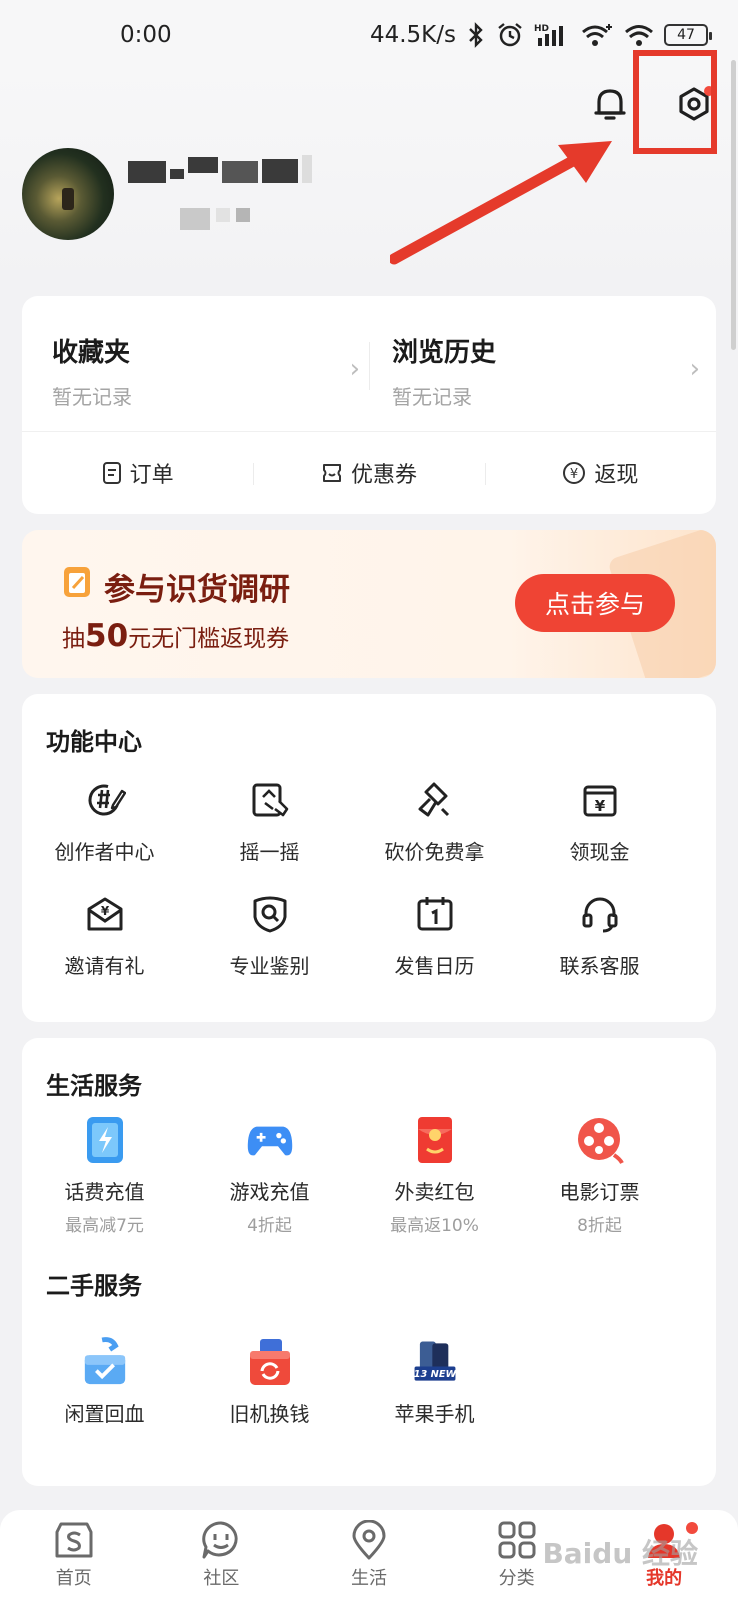  I want to click on identify-item: 专业鉴别, so click(269, 934).